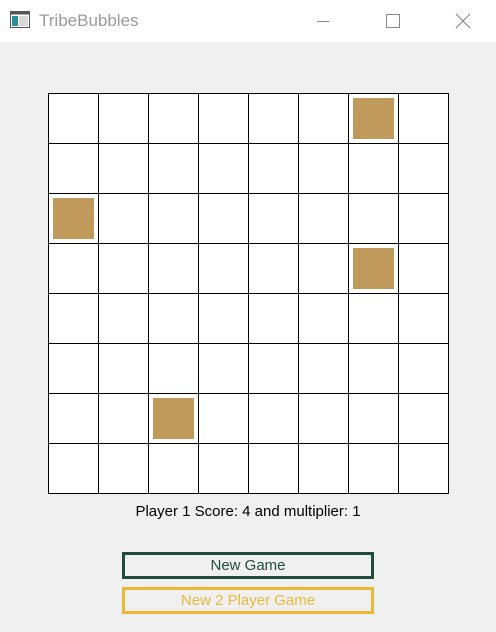 This screenshot has width=496, height=632. I want to click on app-icon, so click(20, 19).